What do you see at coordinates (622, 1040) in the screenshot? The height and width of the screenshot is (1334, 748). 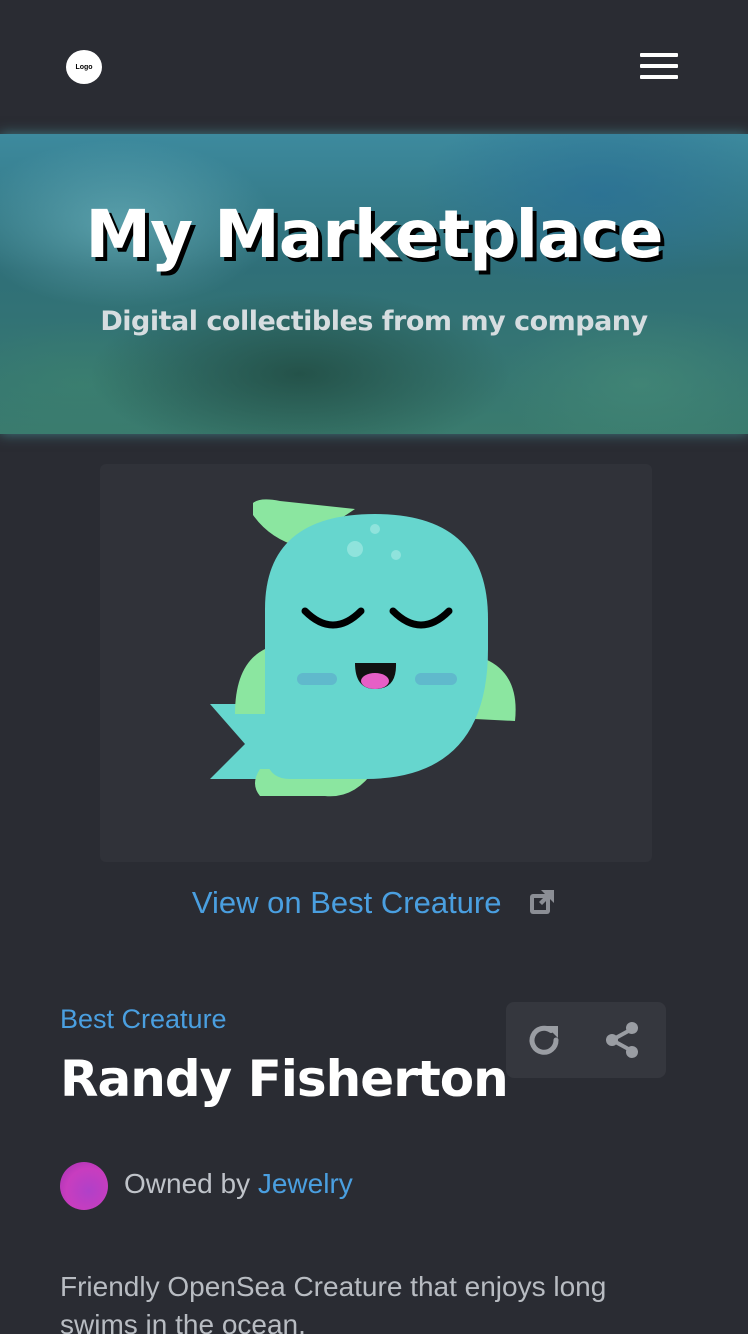 I see `share-icon` at bounding box center [622, 1040].